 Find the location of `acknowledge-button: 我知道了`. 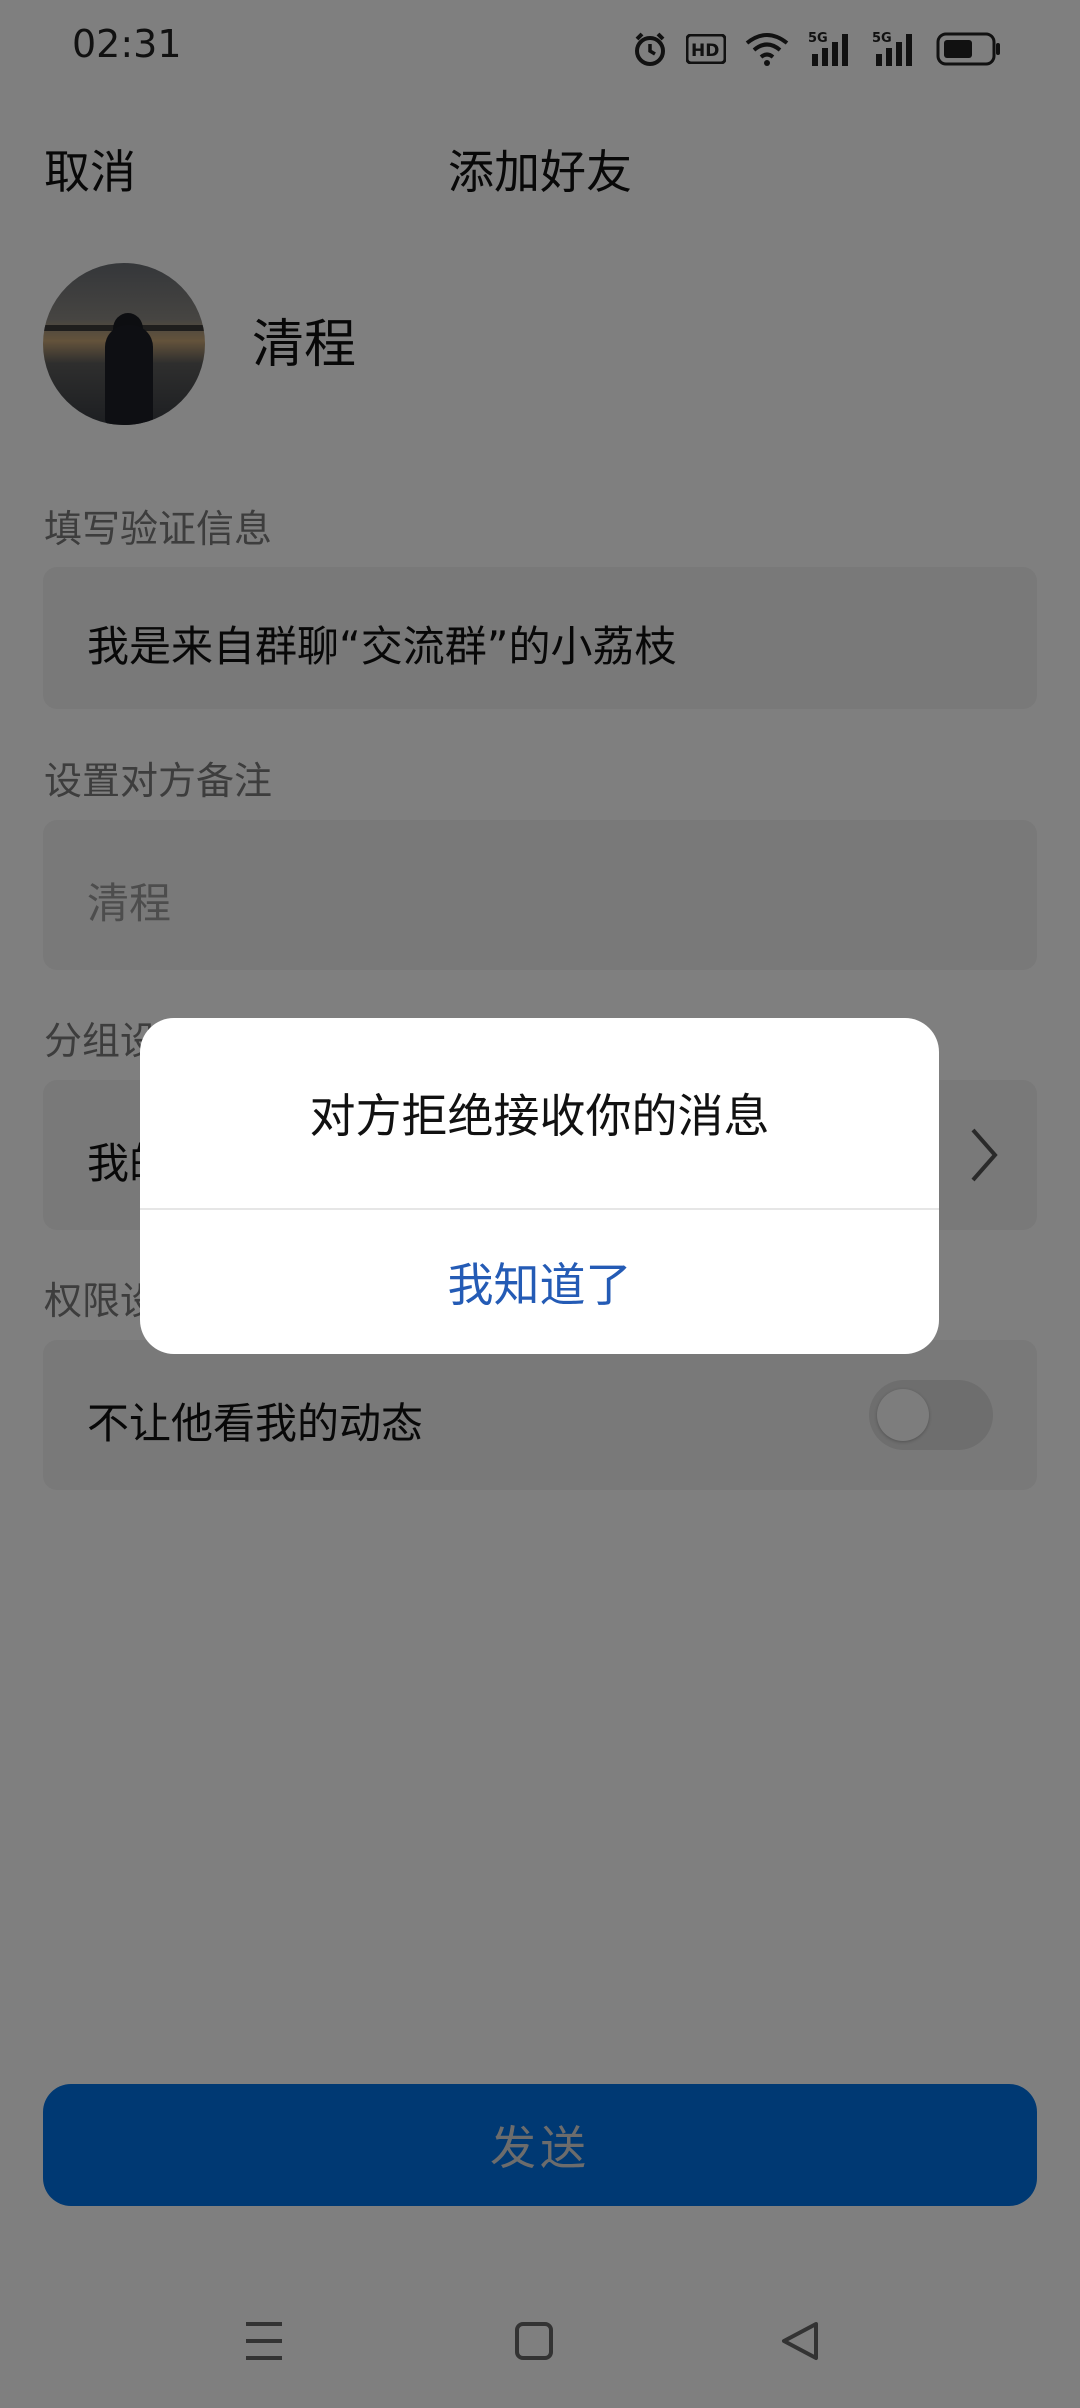

acknowledge-button: 我知道了 is located at coordinates (539, 1282).